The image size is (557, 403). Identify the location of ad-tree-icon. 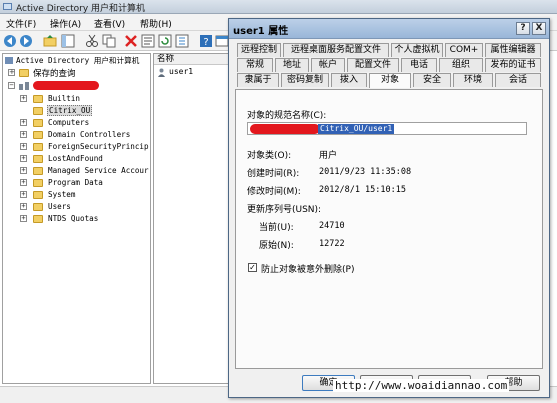
(9, 60).